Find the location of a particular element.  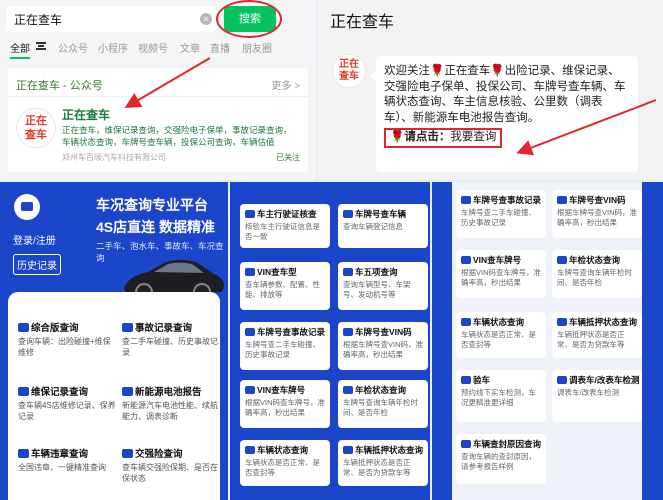

service-card: 调表车/改表车检测 调表车/改表车检测 is located at coordinates (597, 396).